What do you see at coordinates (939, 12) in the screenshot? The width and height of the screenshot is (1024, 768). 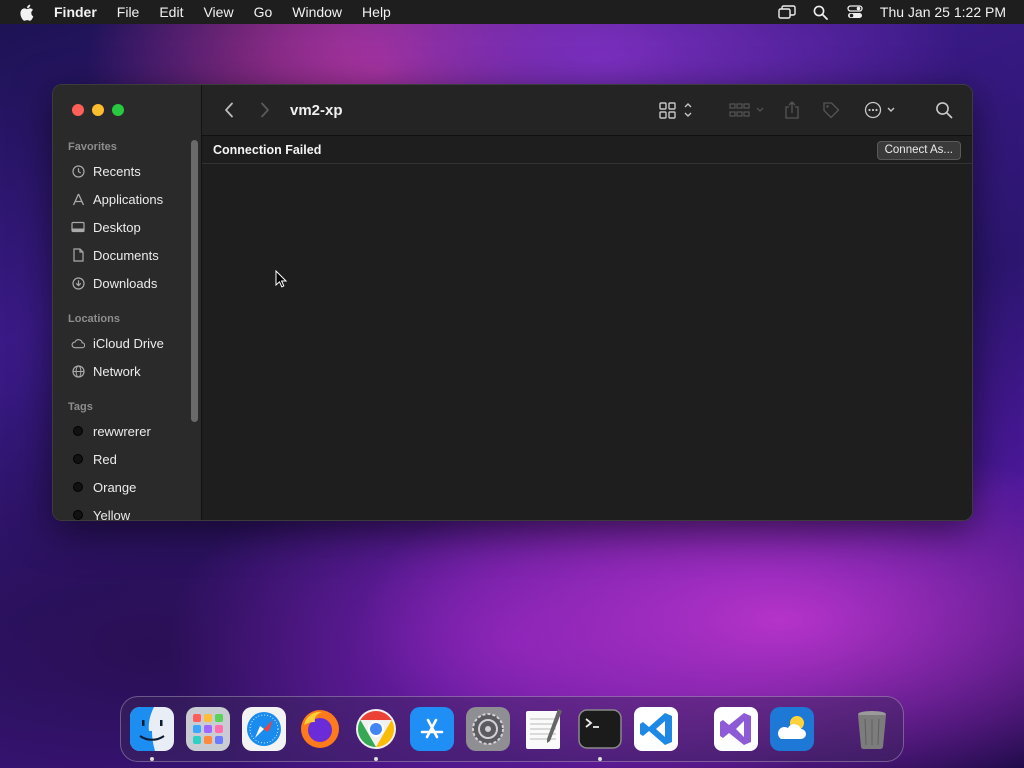 I see `menubar-clock: Thu Jan 25 1:22 PM` at bounding box center [939, 12].